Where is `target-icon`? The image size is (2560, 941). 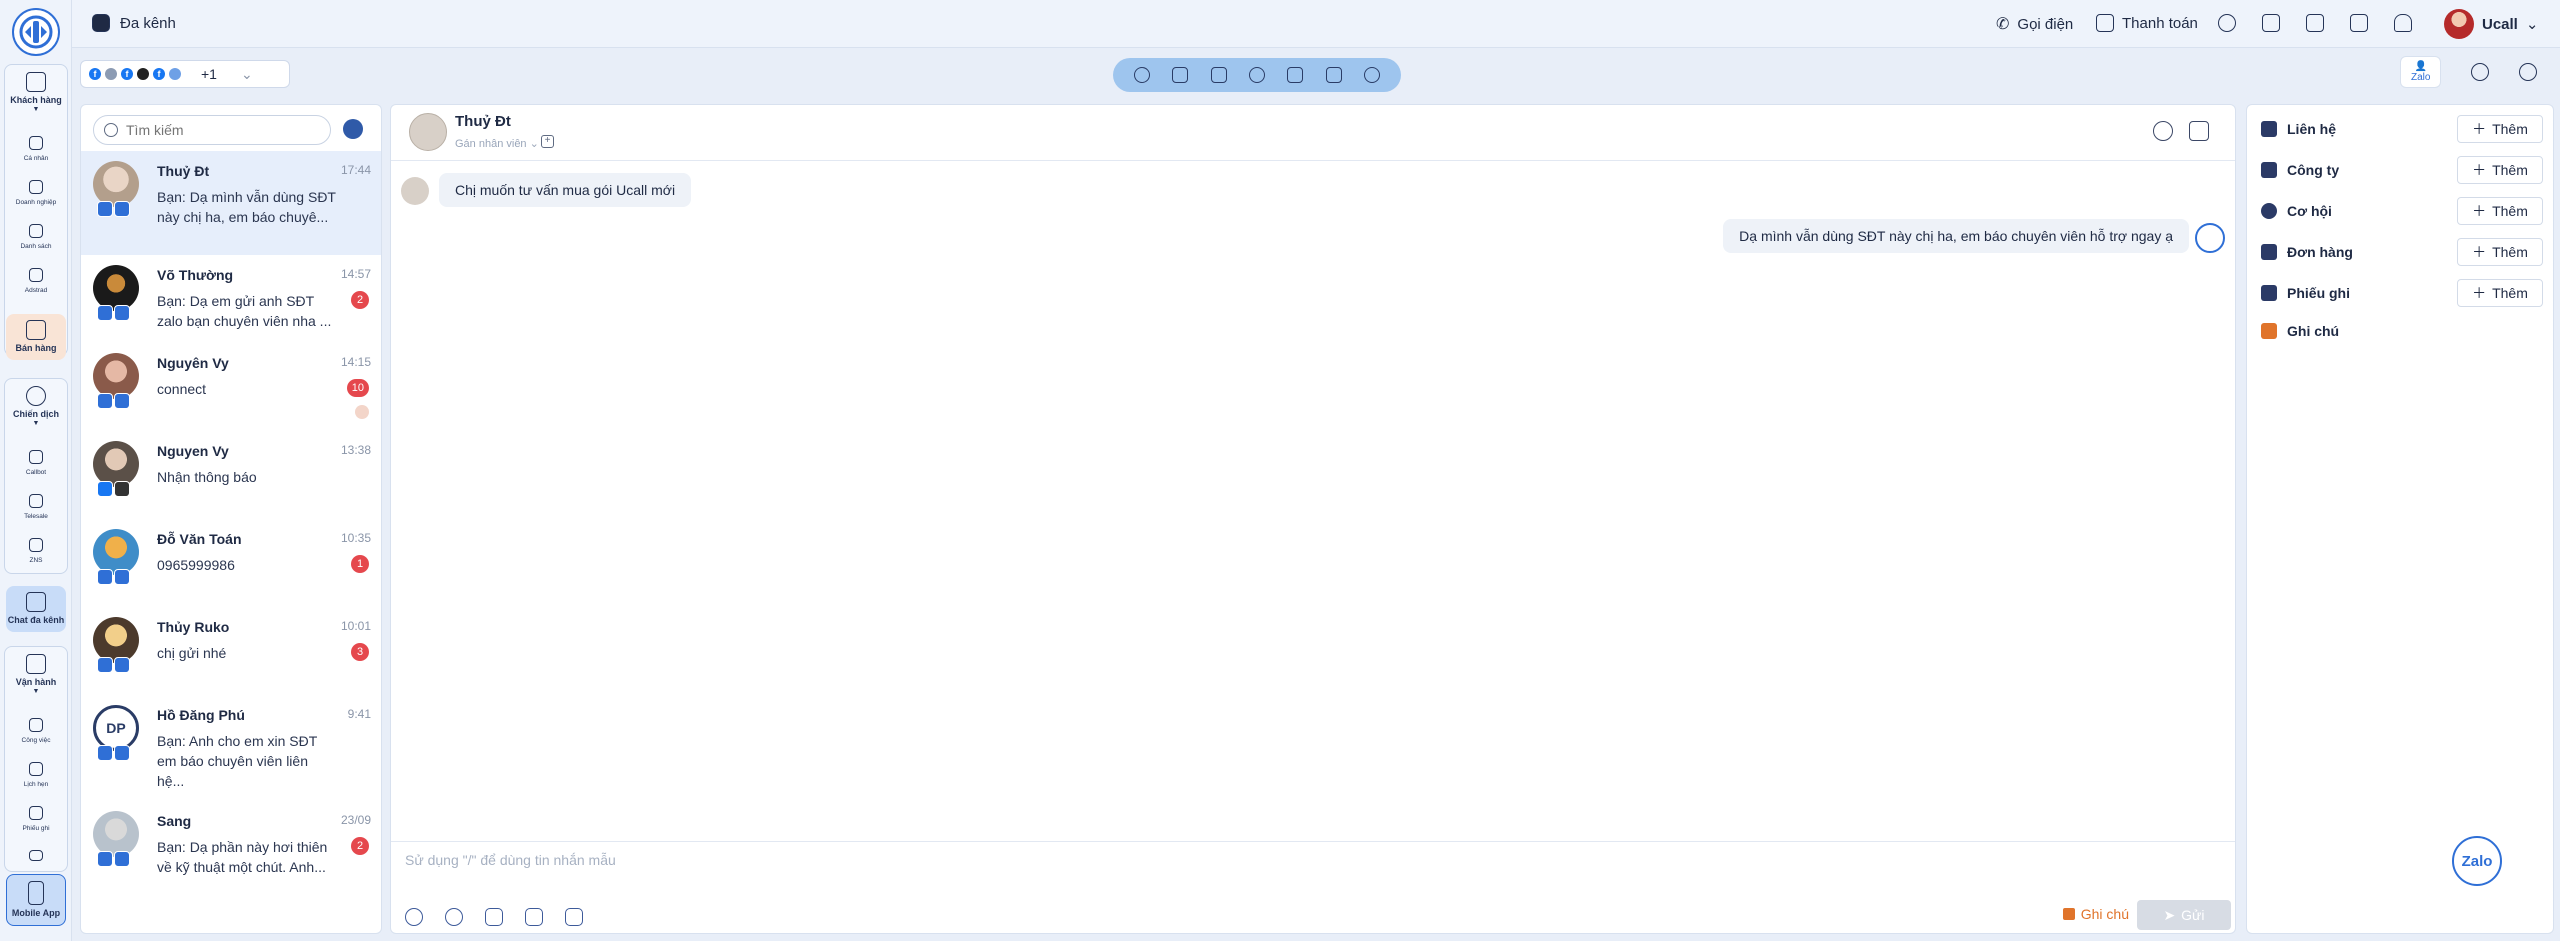
target-icon is located at coordinates (36, 396).